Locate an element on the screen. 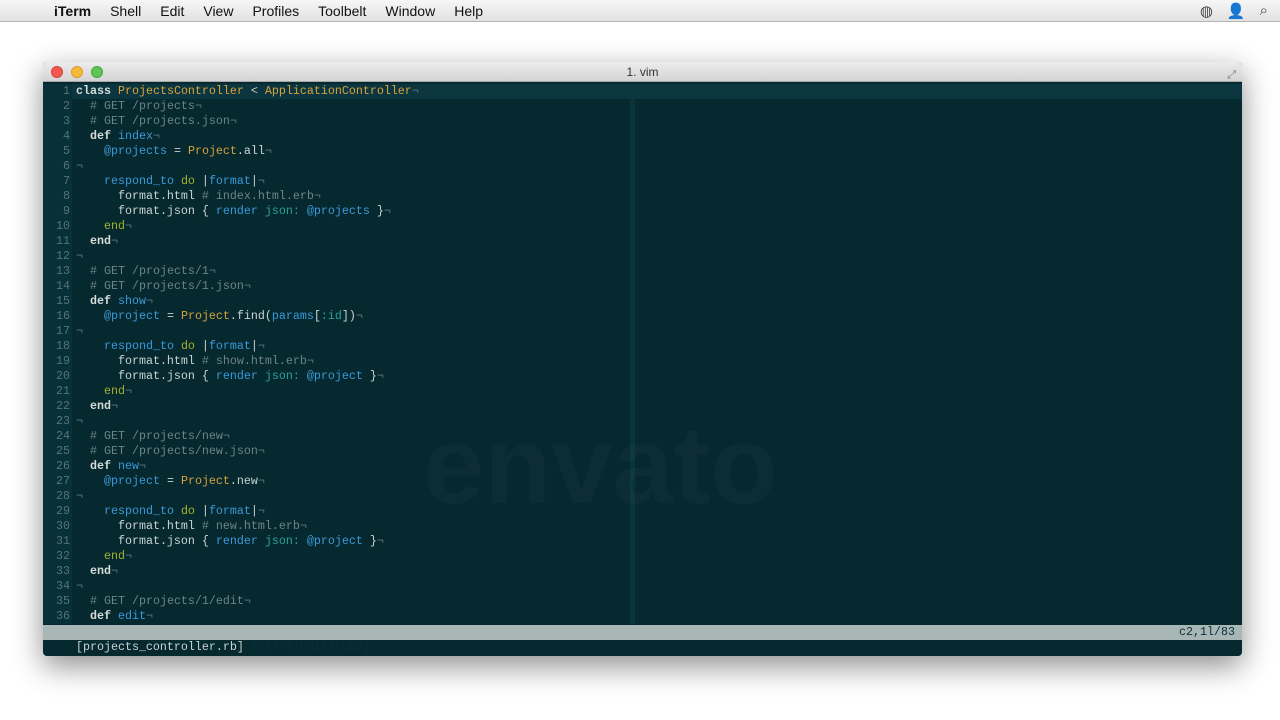 This screenshot has width=1280, height=720. line-number: 26 is located at coordinates (57, 466).